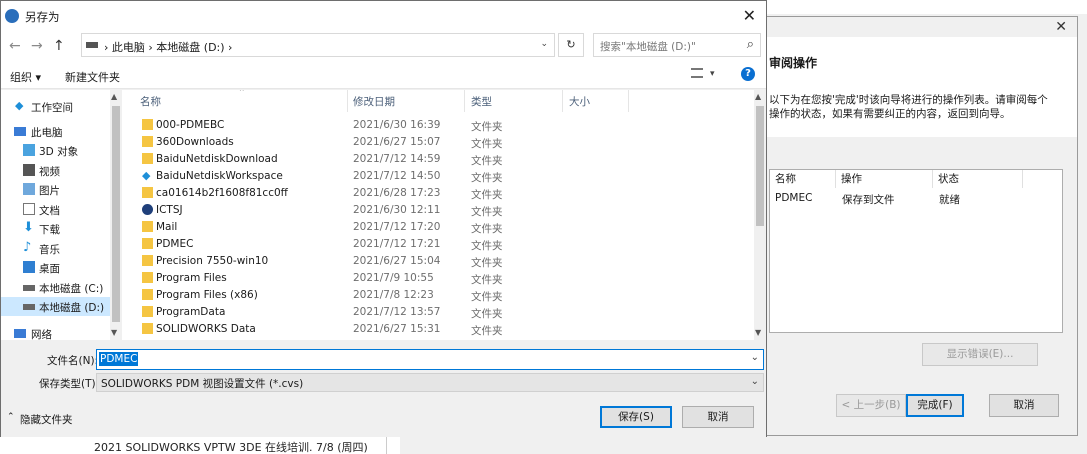  What do you see at coordinates (712, 74) in the screenshot?
I see `chevron-down-icon: ▾` at bounding box center [712, 74].